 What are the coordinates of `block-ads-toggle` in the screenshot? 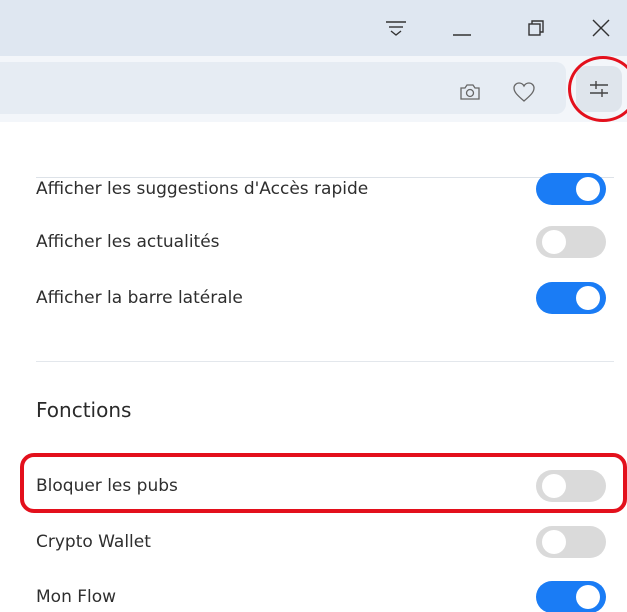 It's located at (571, 486).